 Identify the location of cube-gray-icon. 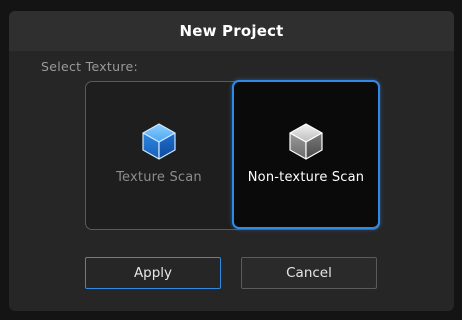
(306, 141).